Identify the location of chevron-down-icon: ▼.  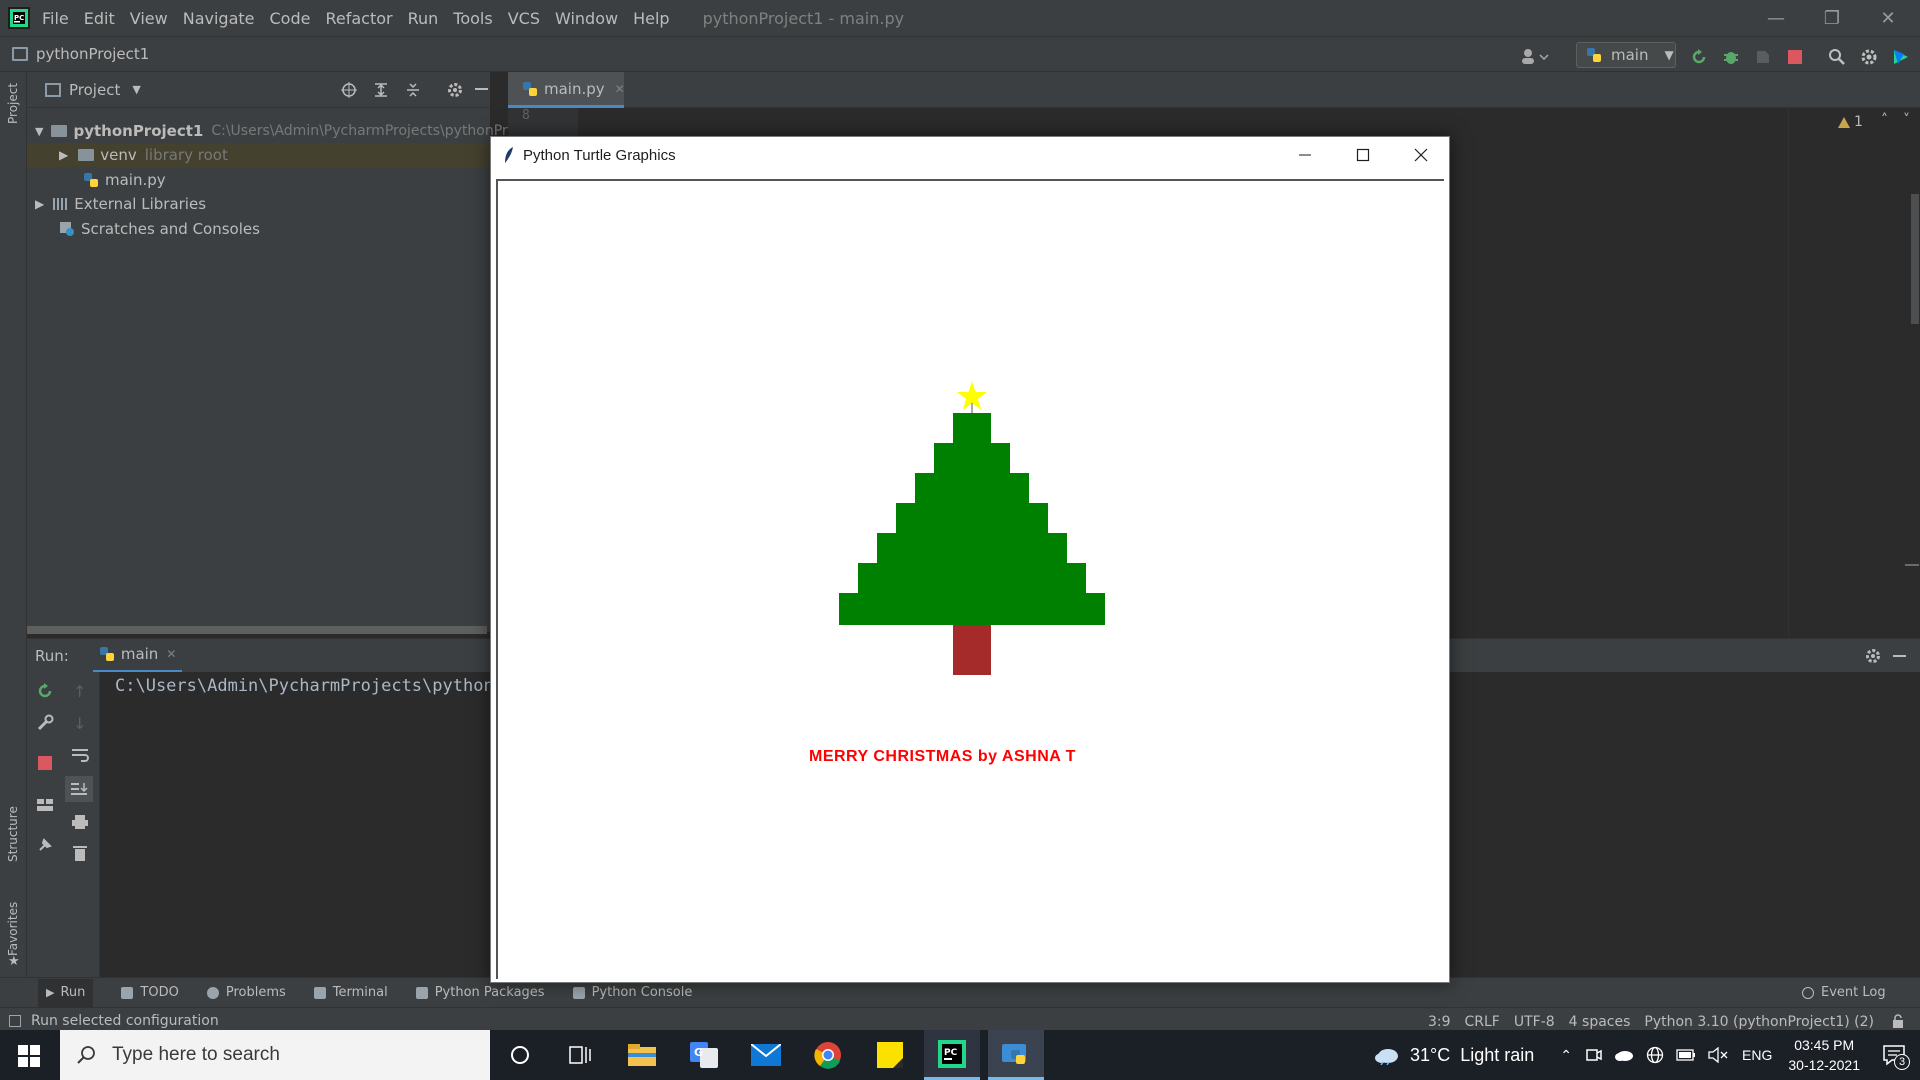
(136, 89).